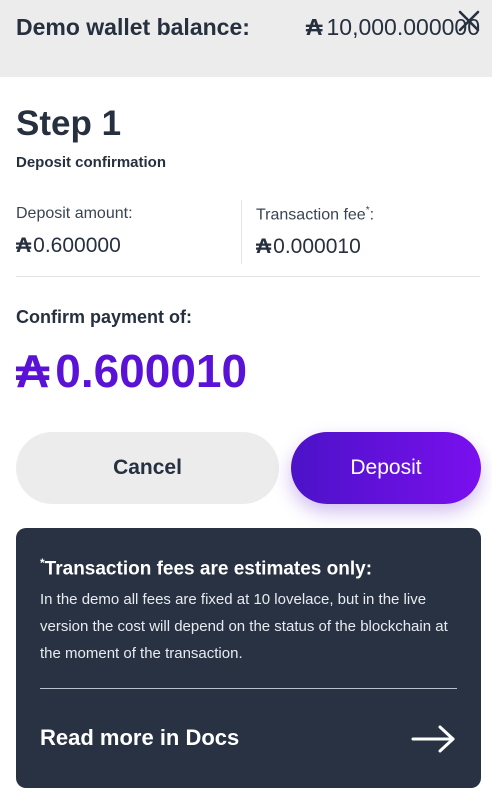 The image size is (492, 806). What do you see at coordinates (248, 739) in the screenshot?
I see `read-docs-link: Read more in Docs` at bounding box center [248, 739].